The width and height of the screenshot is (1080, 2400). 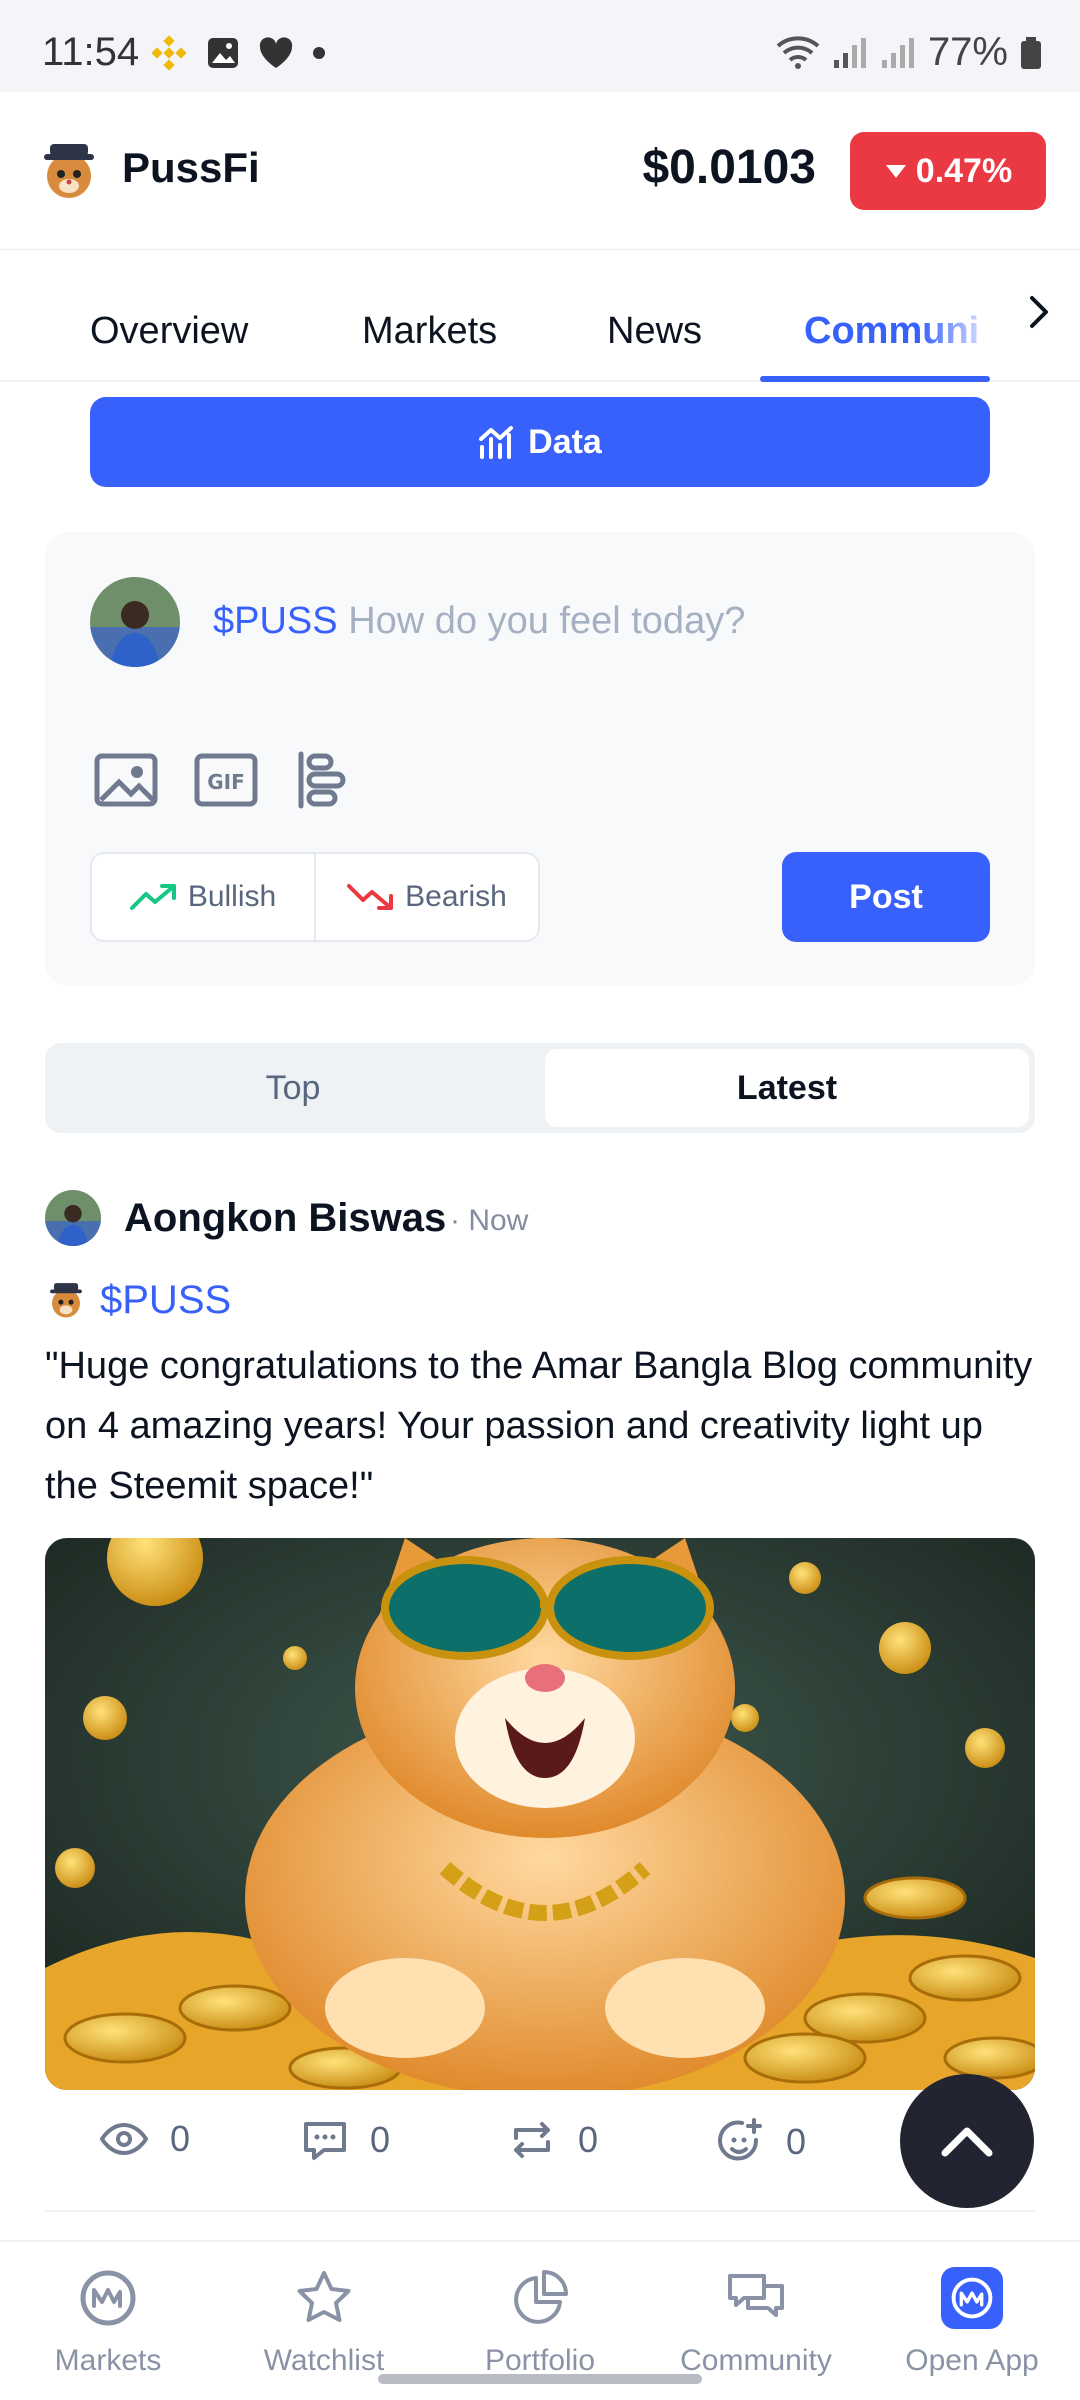 I want to click on battery-percent: 77%, so click(x=967, y=52).